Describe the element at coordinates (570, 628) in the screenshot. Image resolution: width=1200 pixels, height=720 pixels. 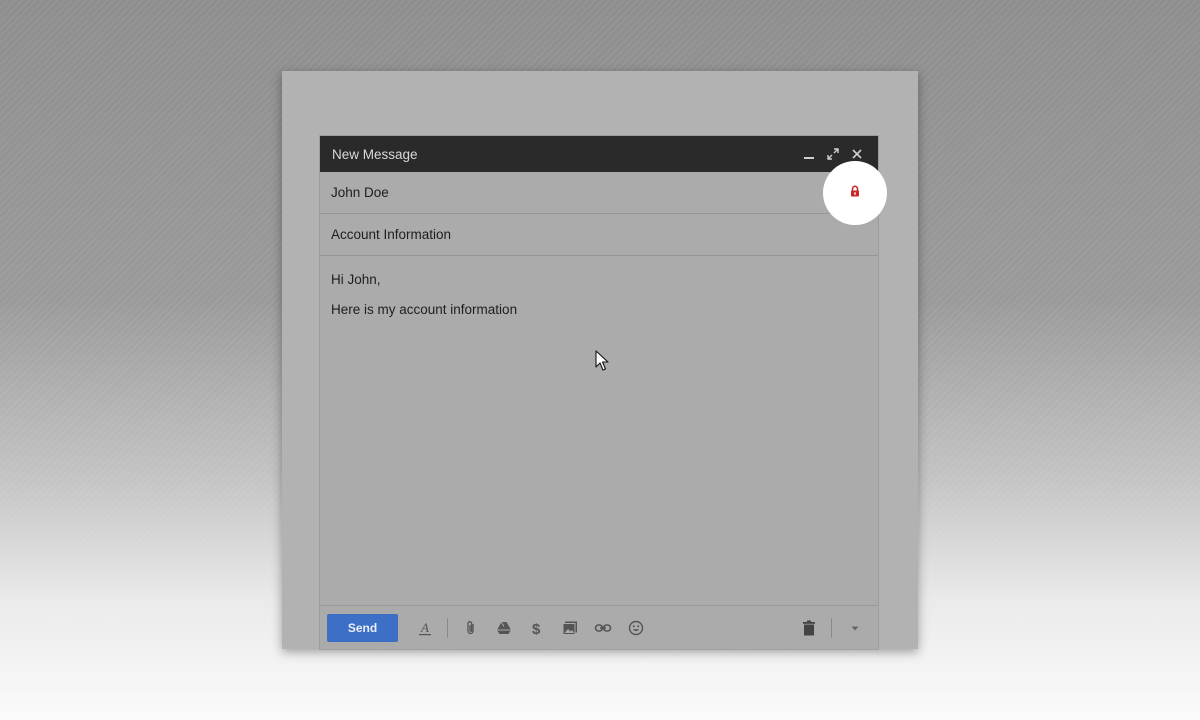
I see `photo-icon` at that location.